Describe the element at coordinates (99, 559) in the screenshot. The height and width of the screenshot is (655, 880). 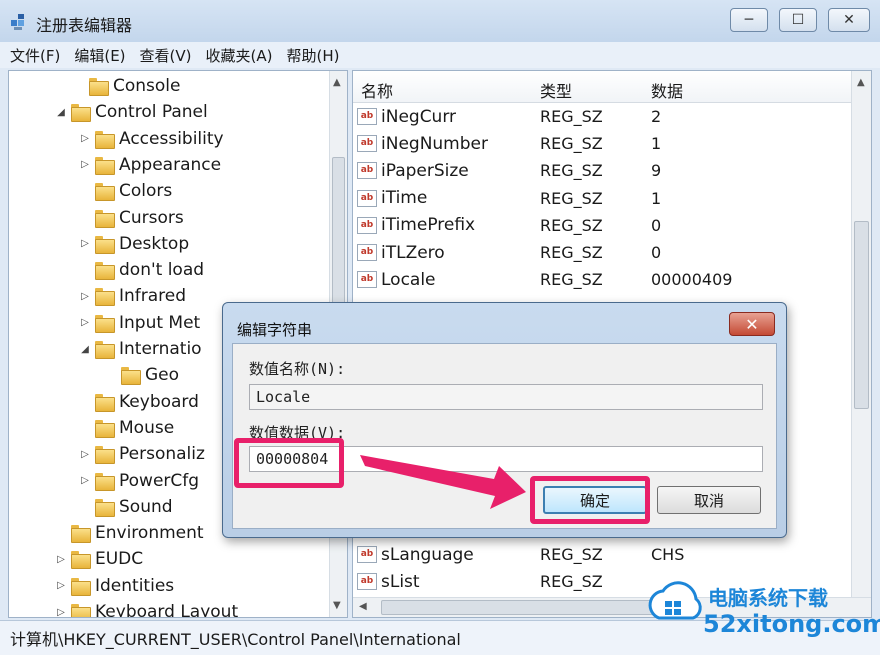
I see `tree-item: ▷ EUDC` at that location.